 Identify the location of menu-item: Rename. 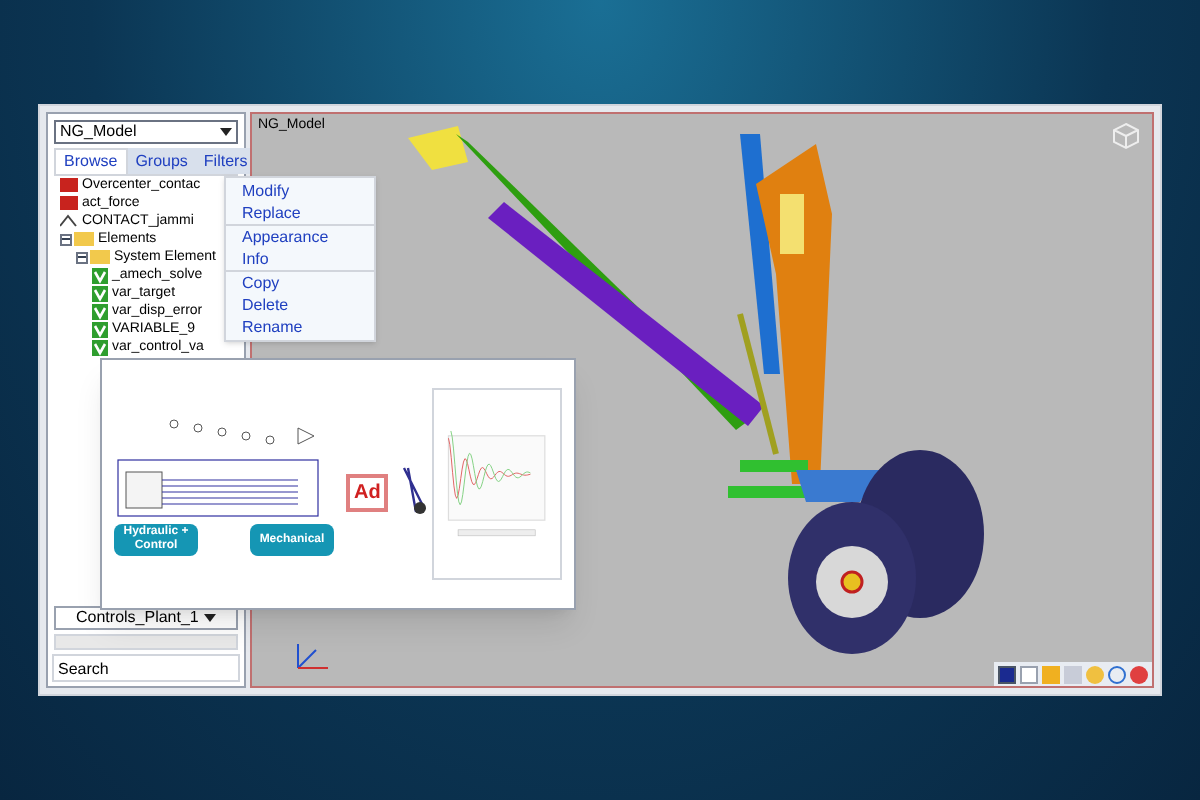
(300, 327).